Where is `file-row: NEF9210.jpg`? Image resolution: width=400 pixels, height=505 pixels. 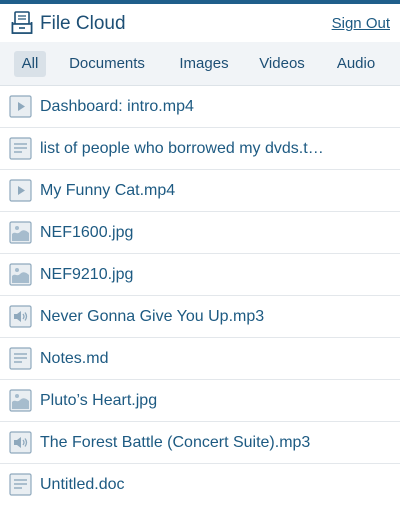 file-row: NEF9210.jpg is located at coordinates (200, 275).